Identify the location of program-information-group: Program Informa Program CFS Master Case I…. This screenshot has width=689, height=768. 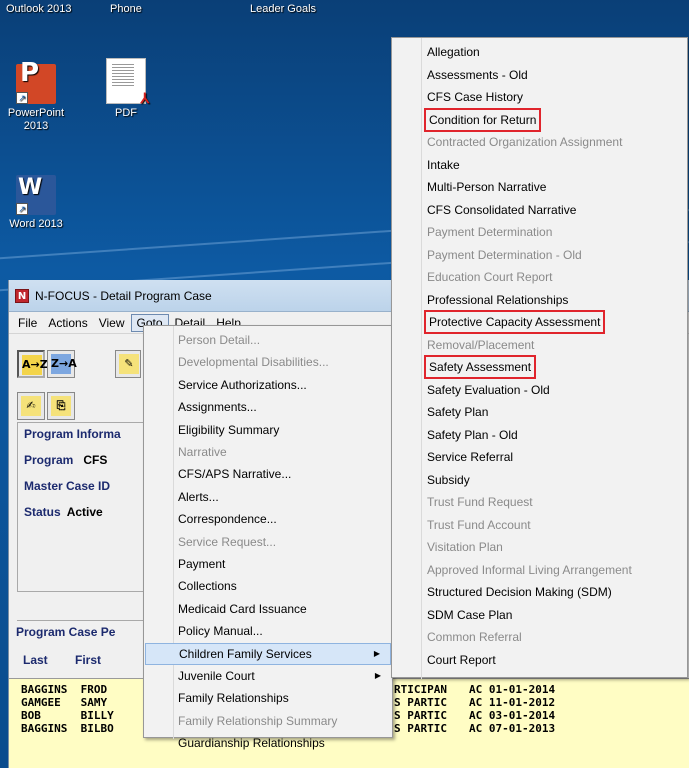
(89, 507).